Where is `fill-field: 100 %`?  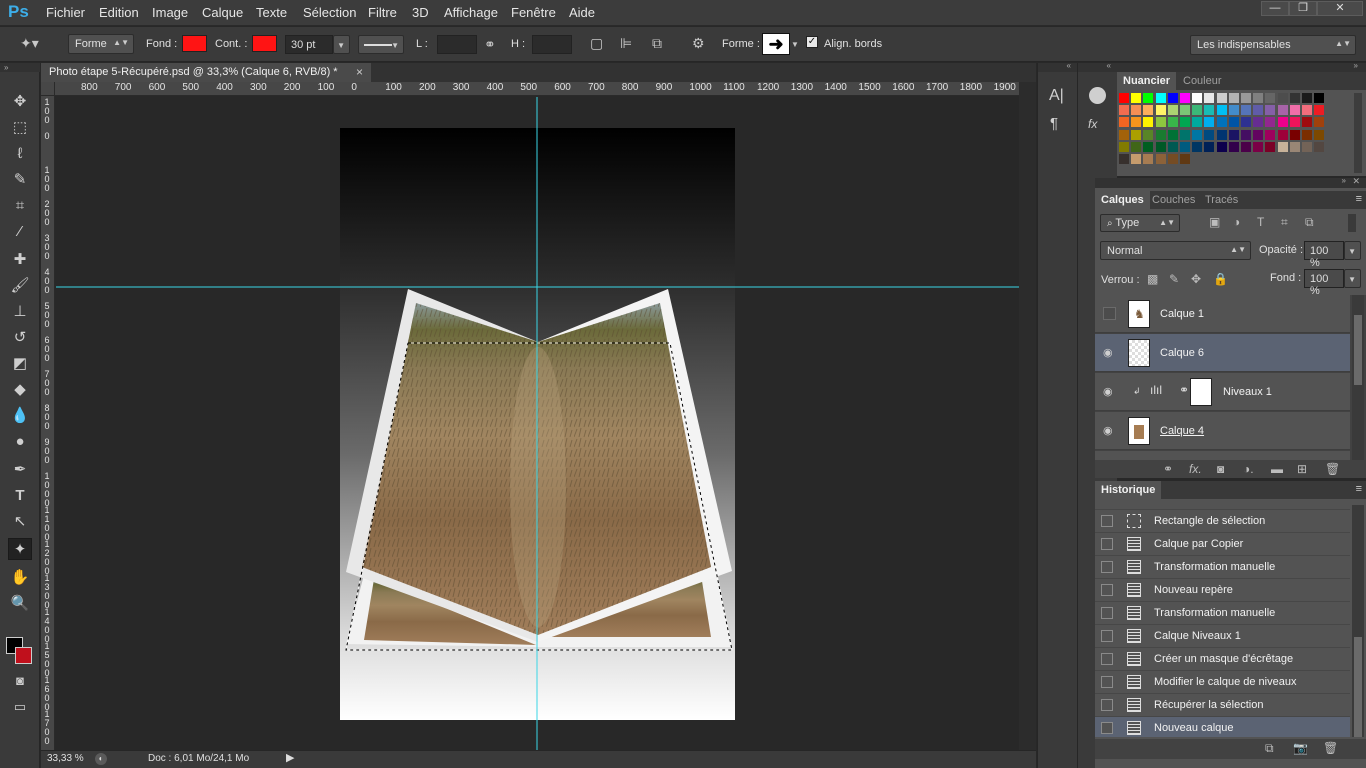 fill-field: 100 % is located at coordinates (1324, 283).